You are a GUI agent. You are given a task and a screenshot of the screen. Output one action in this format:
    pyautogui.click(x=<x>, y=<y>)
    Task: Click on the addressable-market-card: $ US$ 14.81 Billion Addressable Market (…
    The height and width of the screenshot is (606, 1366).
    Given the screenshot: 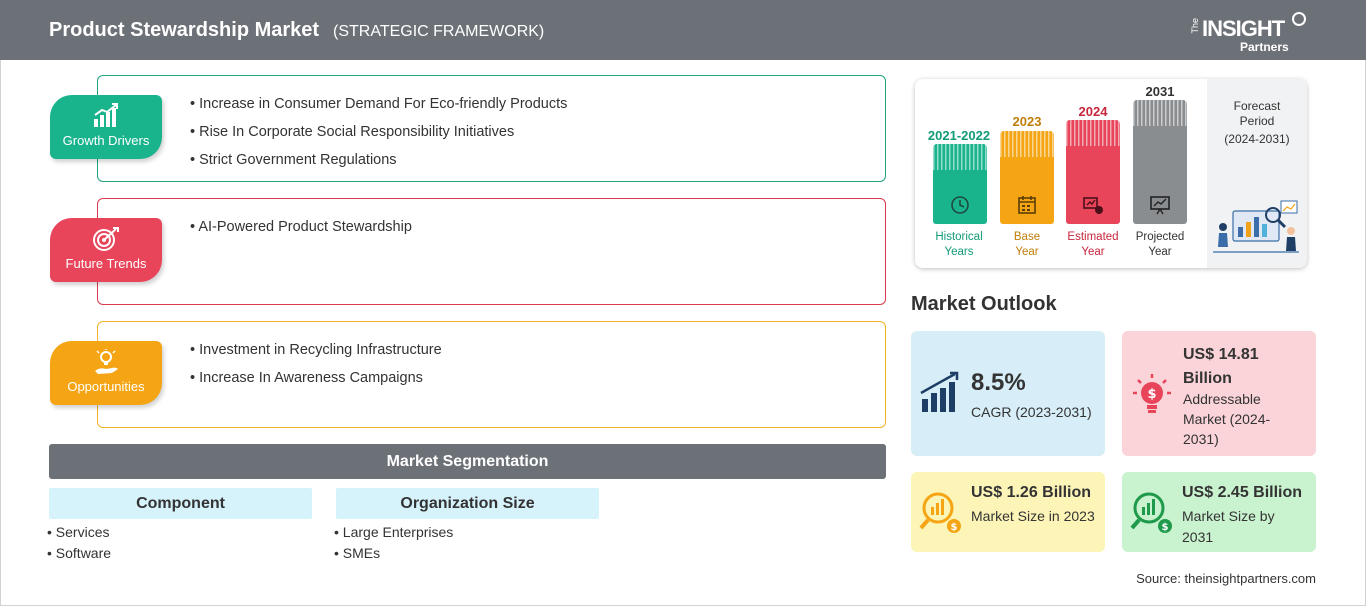 What is the action you would take?
    pyautogui.click(x=1219, y=393)
    